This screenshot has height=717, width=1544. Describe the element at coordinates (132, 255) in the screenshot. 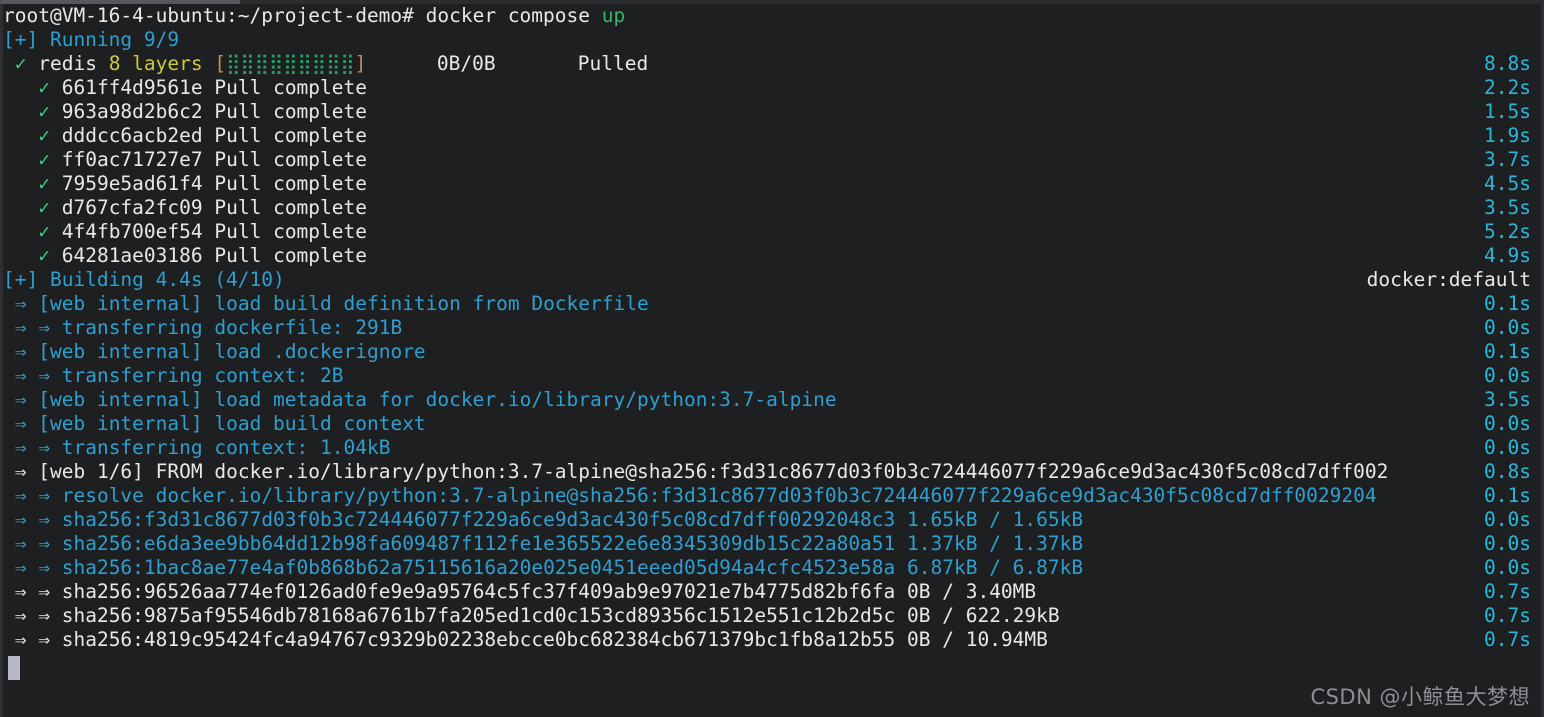

I see `layer-id: 64281ae03186` at that location.